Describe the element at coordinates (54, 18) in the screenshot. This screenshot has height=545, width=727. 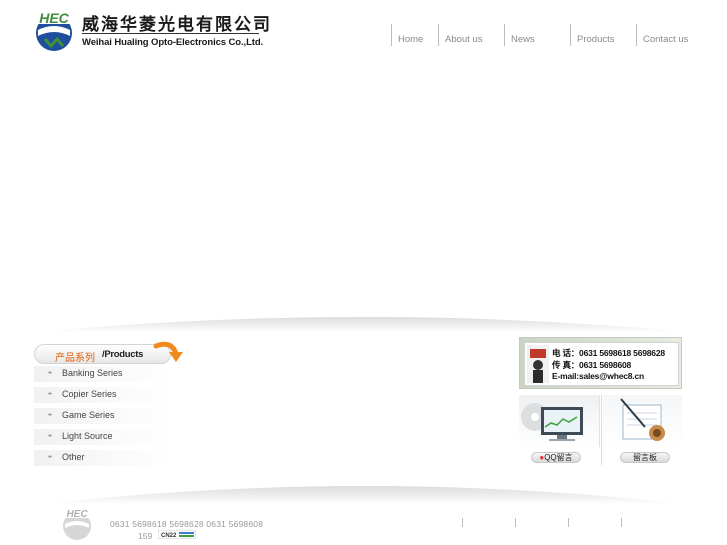
I see `logo-text: HEC` at that location.